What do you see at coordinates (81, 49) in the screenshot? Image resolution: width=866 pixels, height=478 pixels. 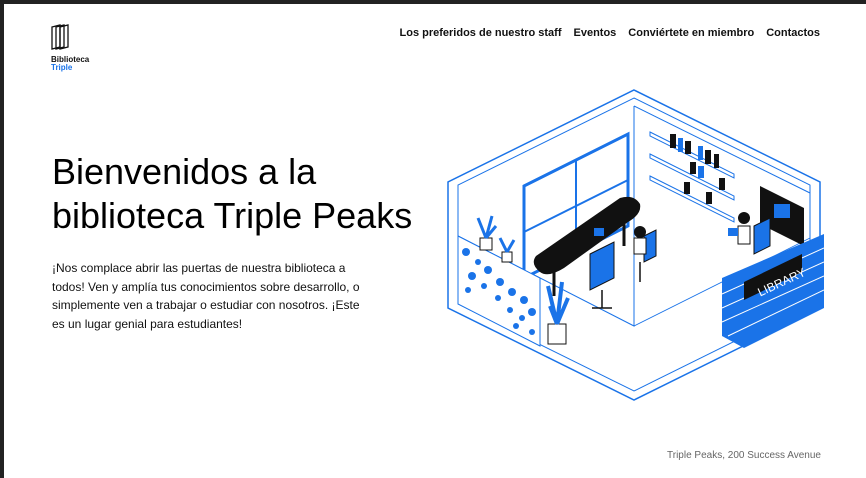 I see `brand-logo: Biblioteca Triple` at bounding box center [81, 49].